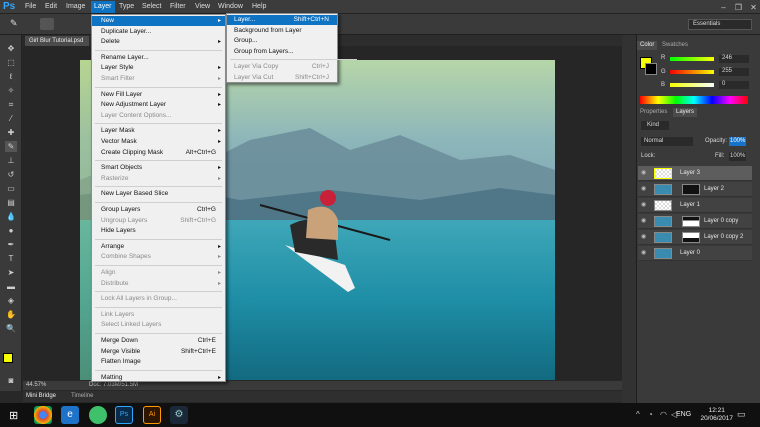 The height and width of the screenshot is (427, 760). Describe the element at coordinates (695, 221) in the screenshot. I see `layer-row: ◉ Layer 0 copy` at that location.